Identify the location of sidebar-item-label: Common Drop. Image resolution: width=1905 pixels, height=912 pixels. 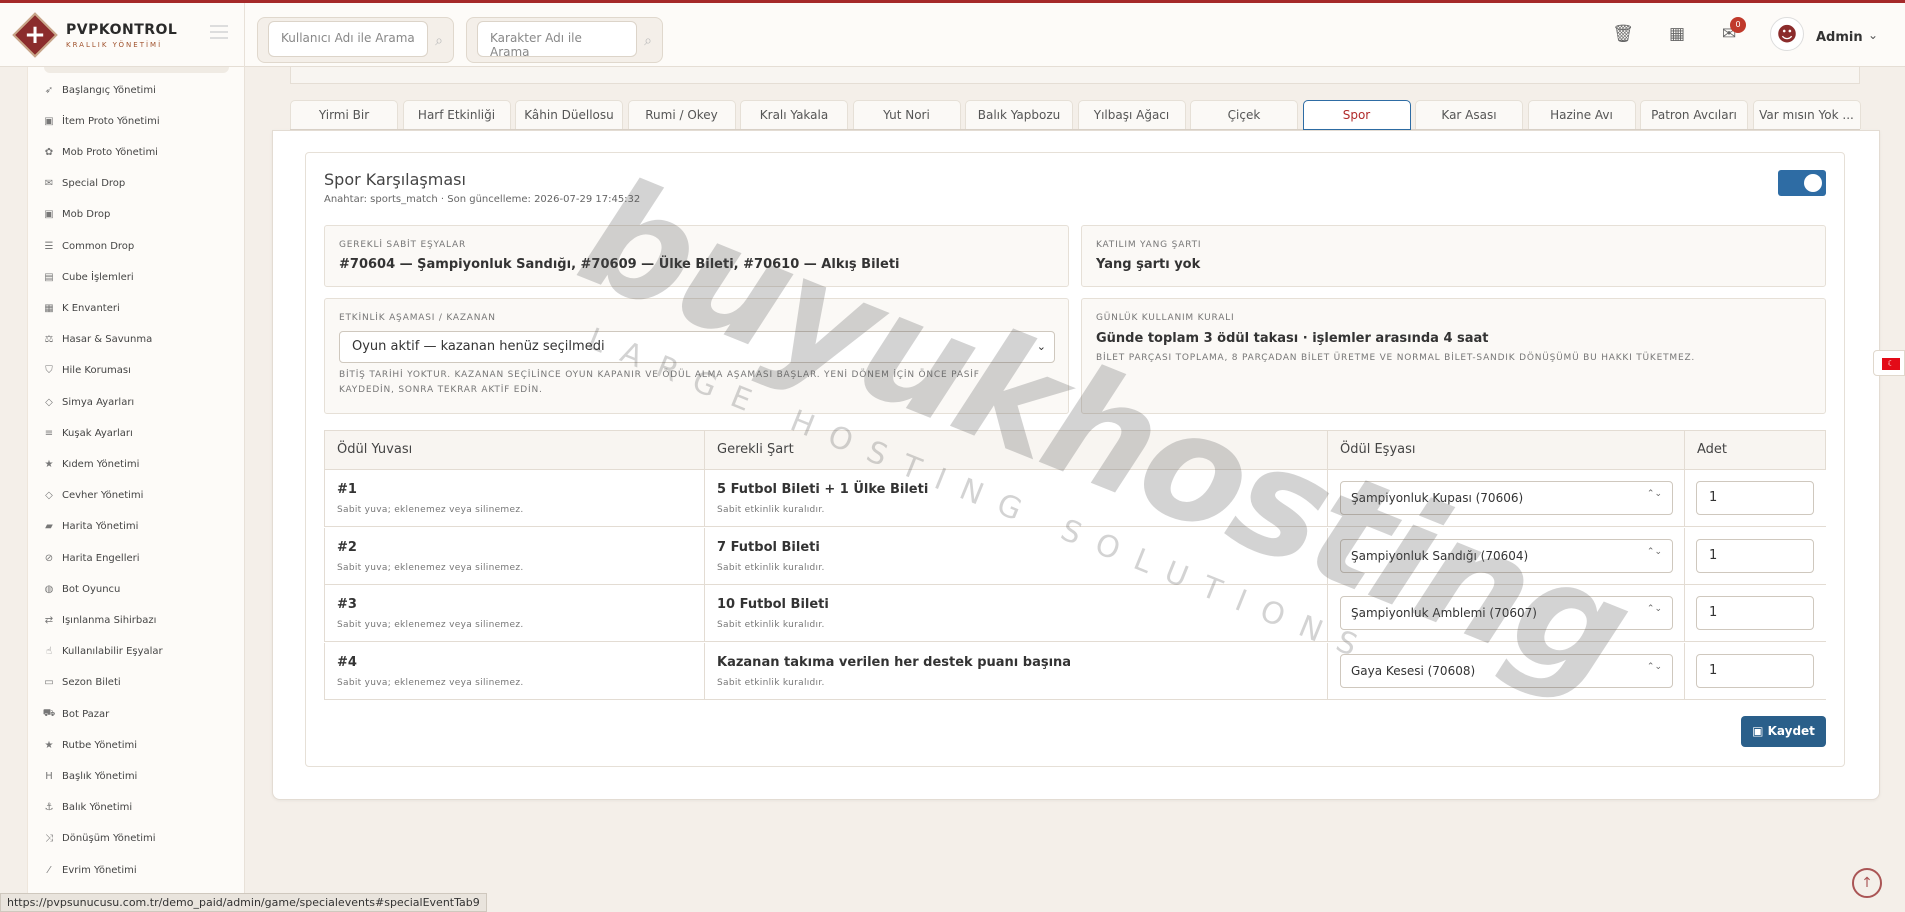
(98, 246).